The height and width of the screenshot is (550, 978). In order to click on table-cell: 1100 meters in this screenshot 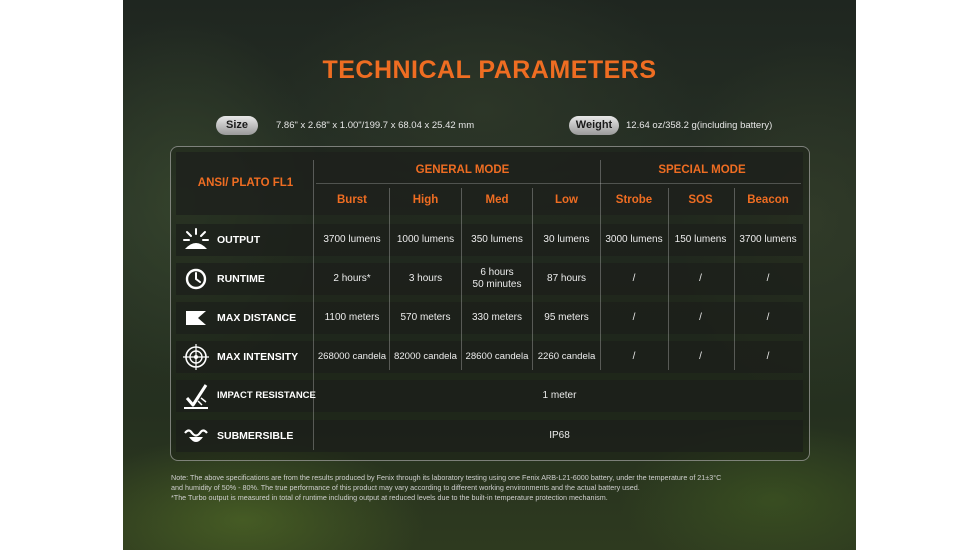, I will do `click(352, 317)`.